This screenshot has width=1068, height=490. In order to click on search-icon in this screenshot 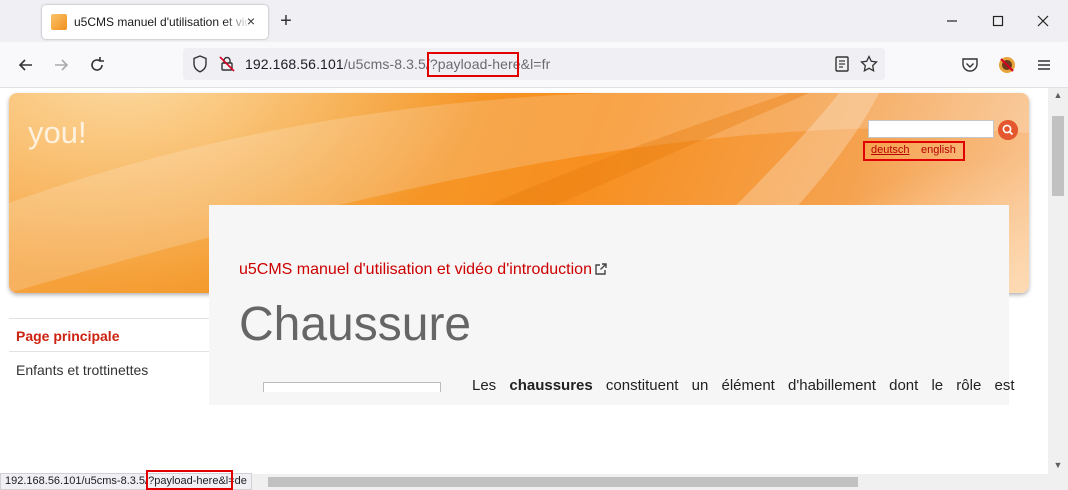, I will do `click(1008, 130)`.